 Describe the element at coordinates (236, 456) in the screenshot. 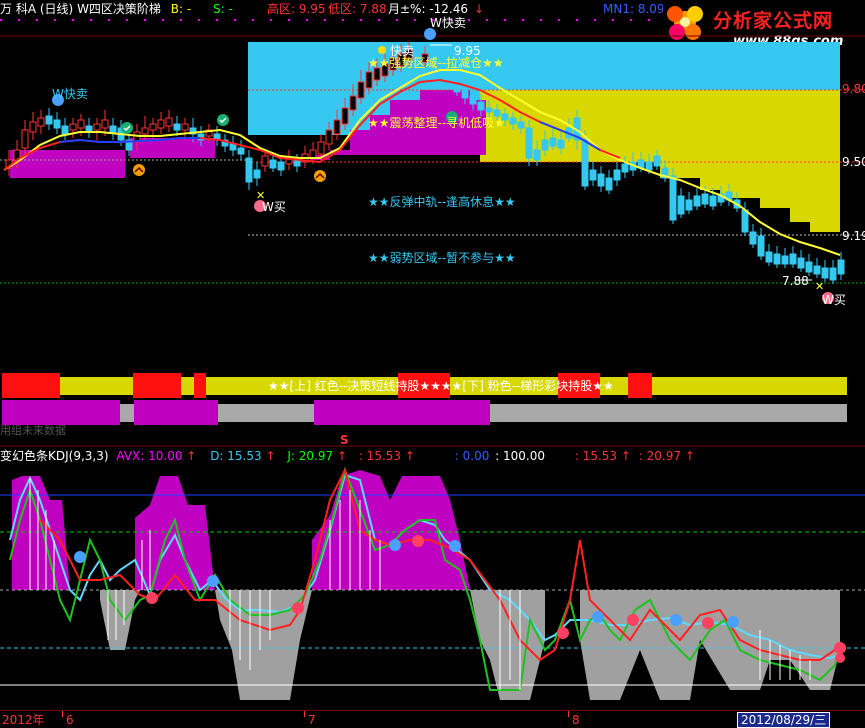

I see `kdj-d: D: 15.53` at that location.